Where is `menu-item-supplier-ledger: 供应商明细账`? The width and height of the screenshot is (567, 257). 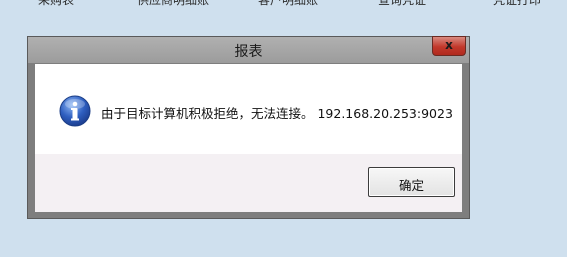 menu-item-supplier-ledger: 供应商明细账 is located at coordinates (173, 4).